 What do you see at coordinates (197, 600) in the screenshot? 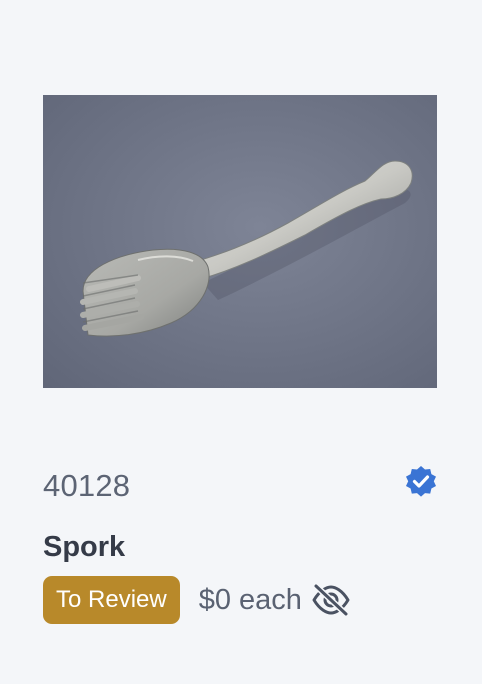
I see `item-status-row: To Review $0 each` at bounding box center [197, 600].